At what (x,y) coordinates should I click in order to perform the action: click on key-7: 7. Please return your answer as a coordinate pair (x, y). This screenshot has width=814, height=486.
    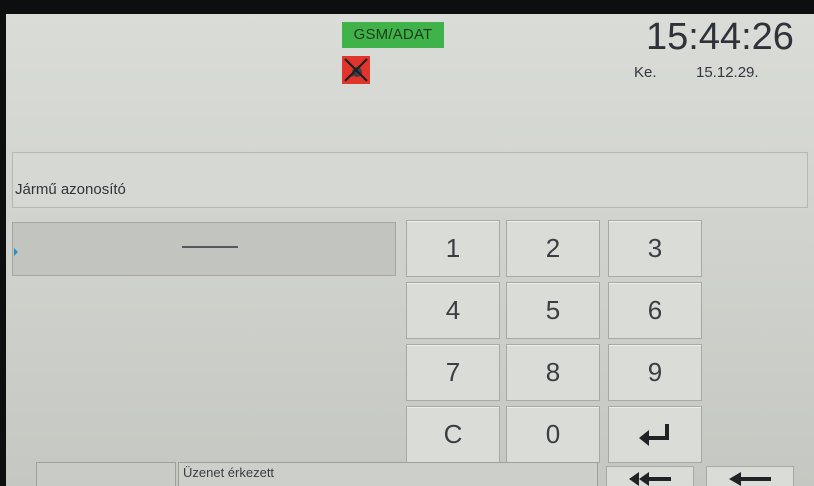
    Looking at the image, I should click on (453, 372).